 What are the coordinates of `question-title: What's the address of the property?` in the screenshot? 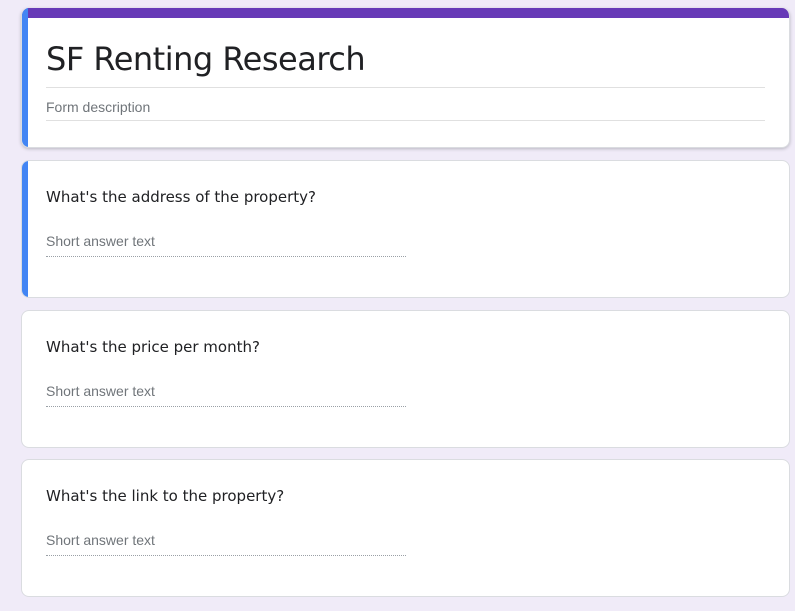 It's located at (181, 197).